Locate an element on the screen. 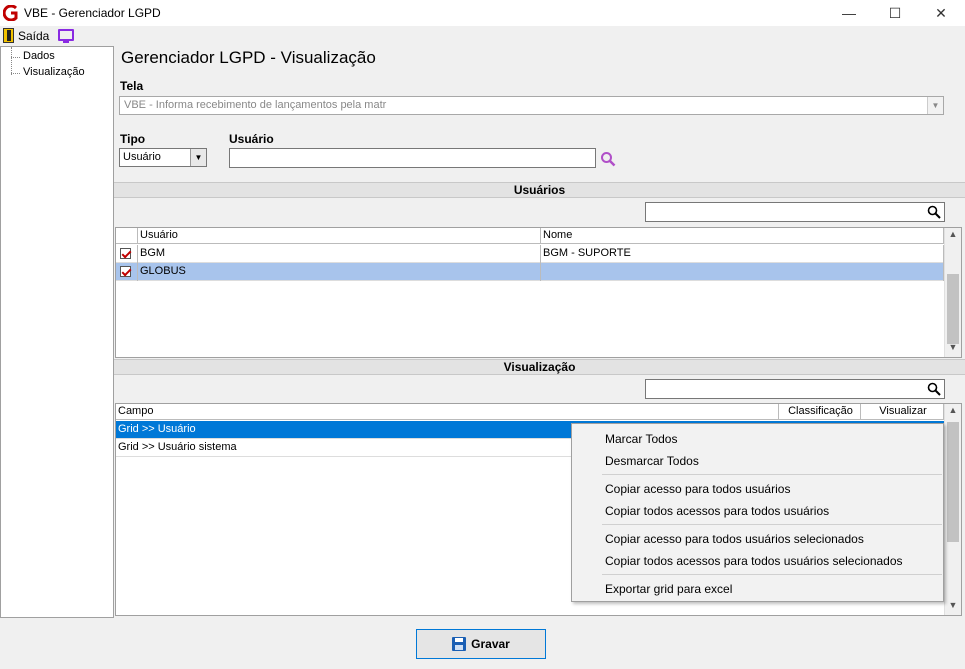 Image resolution: width=965 pixels, height=669 pixels. column-header-visualizar: Visualizar is located at coordinates (902, 412).